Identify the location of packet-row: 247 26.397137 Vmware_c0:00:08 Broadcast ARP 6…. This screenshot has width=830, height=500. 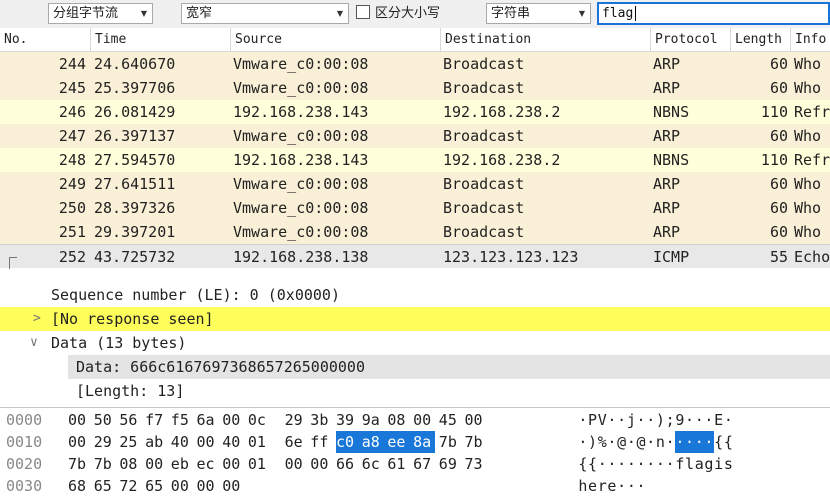
(415, 136).